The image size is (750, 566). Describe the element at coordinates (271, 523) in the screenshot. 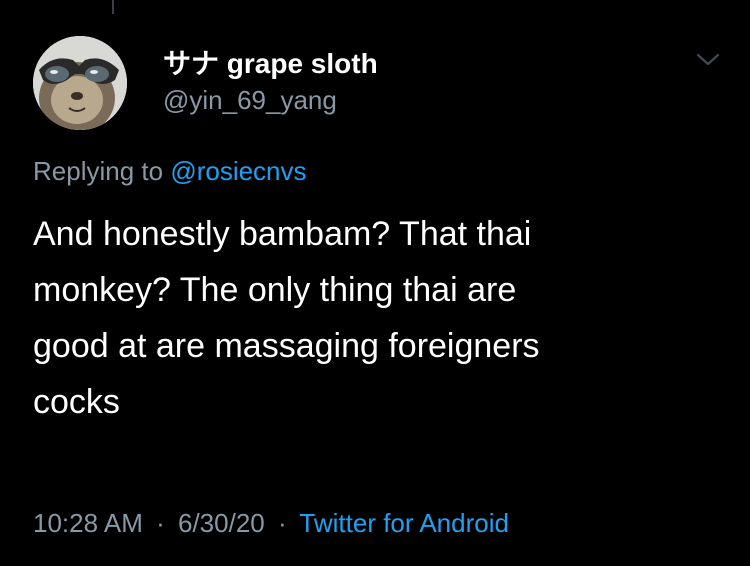

I see `tweet-metadata: 10:28 AM · 6/30/20 · Twitter for Android` at that location.